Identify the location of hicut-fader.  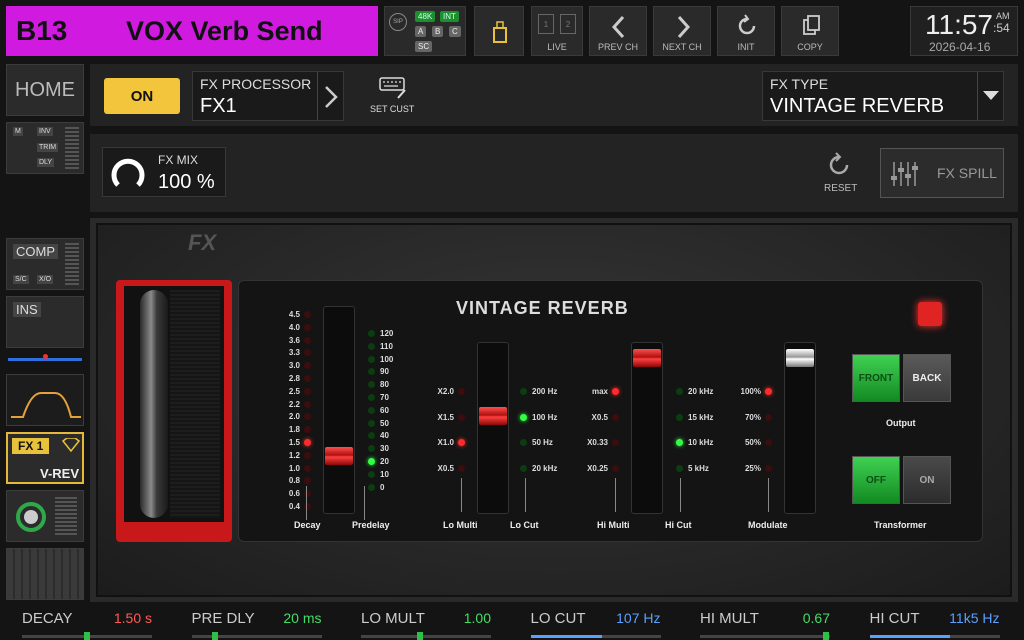
(647, 428).